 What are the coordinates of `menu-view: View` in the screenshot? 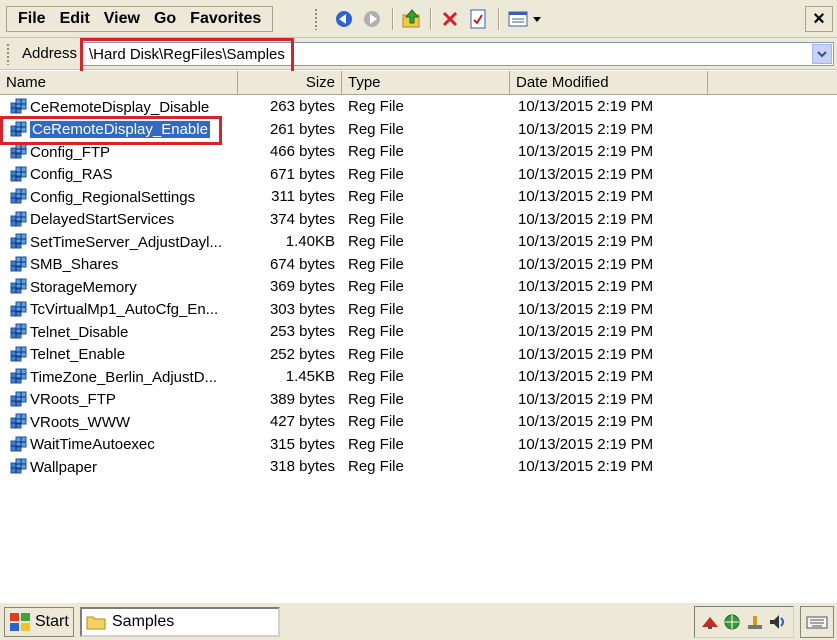 It's located at (122, 19).